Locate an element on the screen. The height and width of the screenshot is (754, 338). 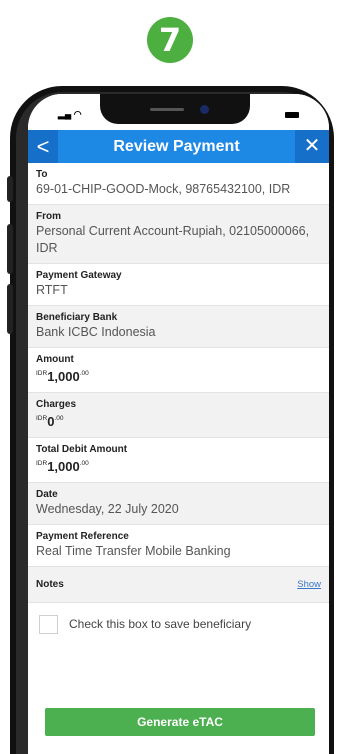
notes-row: Notes Show is located at coordinates (178, 585).